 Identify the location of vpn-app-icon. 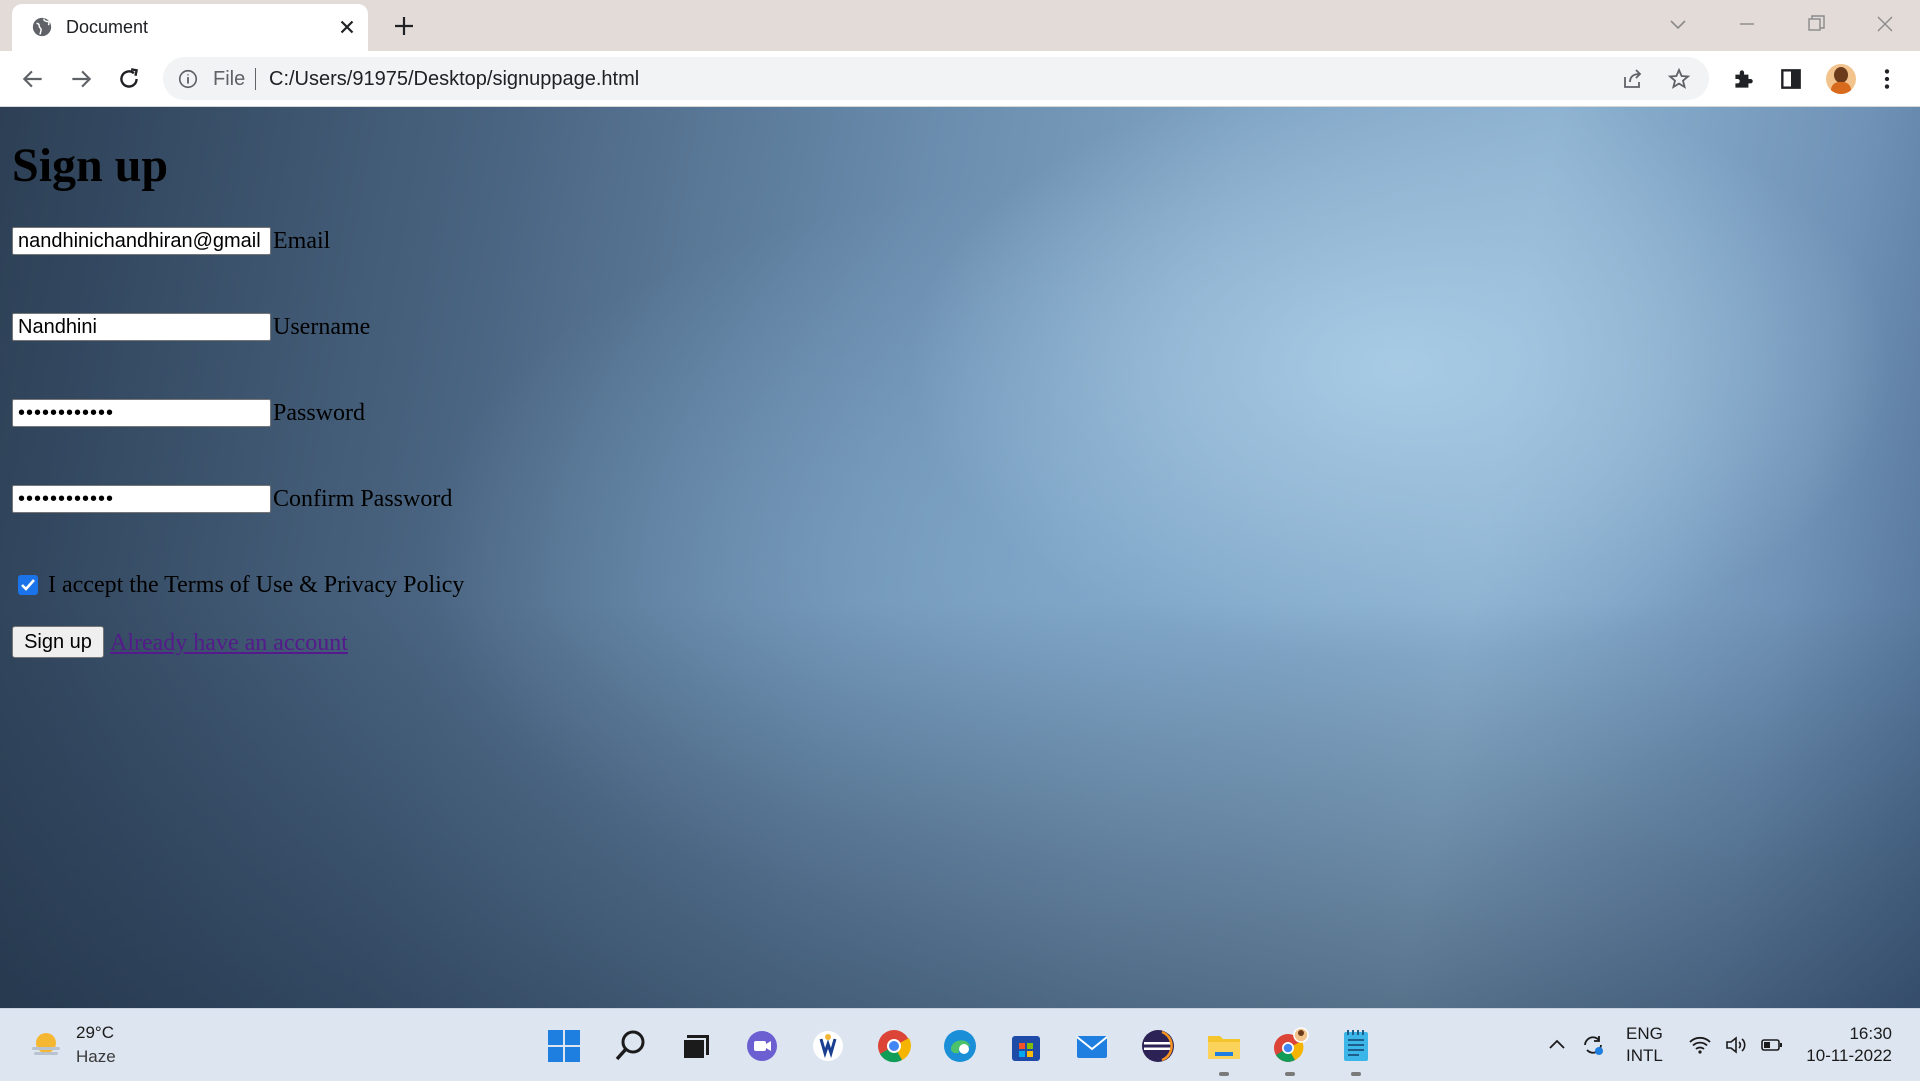
(828, 1046).